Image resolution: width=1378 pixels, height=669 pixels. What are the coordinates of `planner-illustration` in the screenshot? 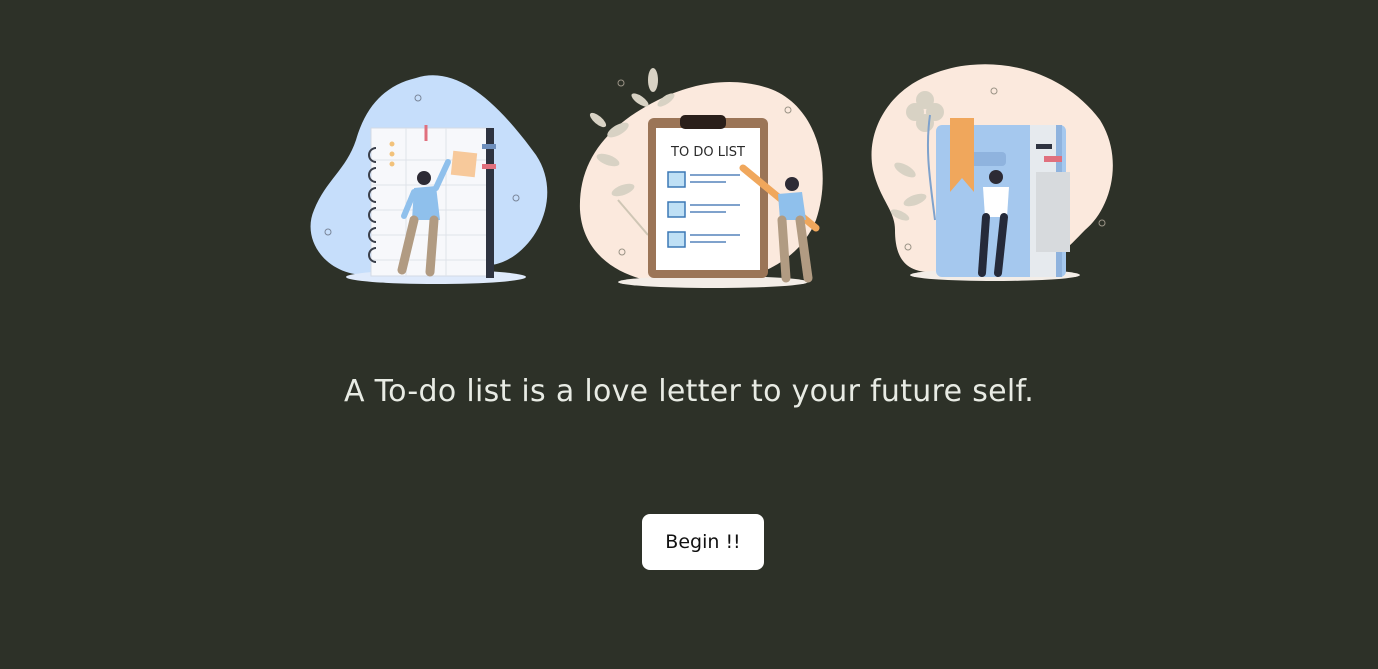 It's located at (431, 175).